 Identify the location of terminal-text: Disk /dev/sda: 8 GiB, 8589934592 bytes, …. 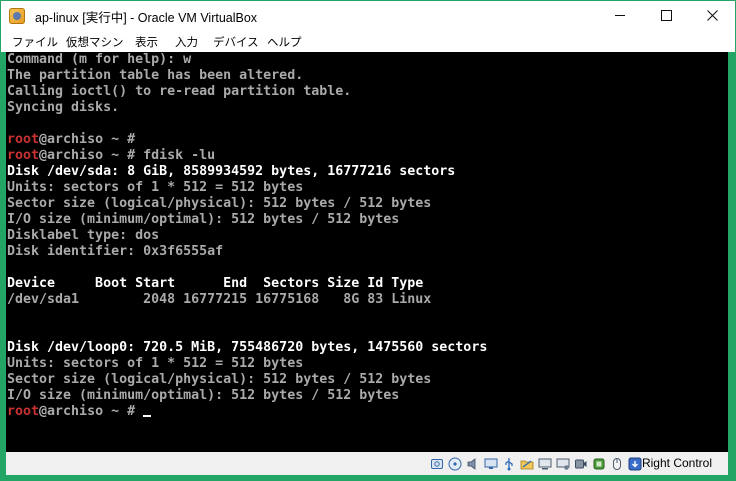
(231, 171).